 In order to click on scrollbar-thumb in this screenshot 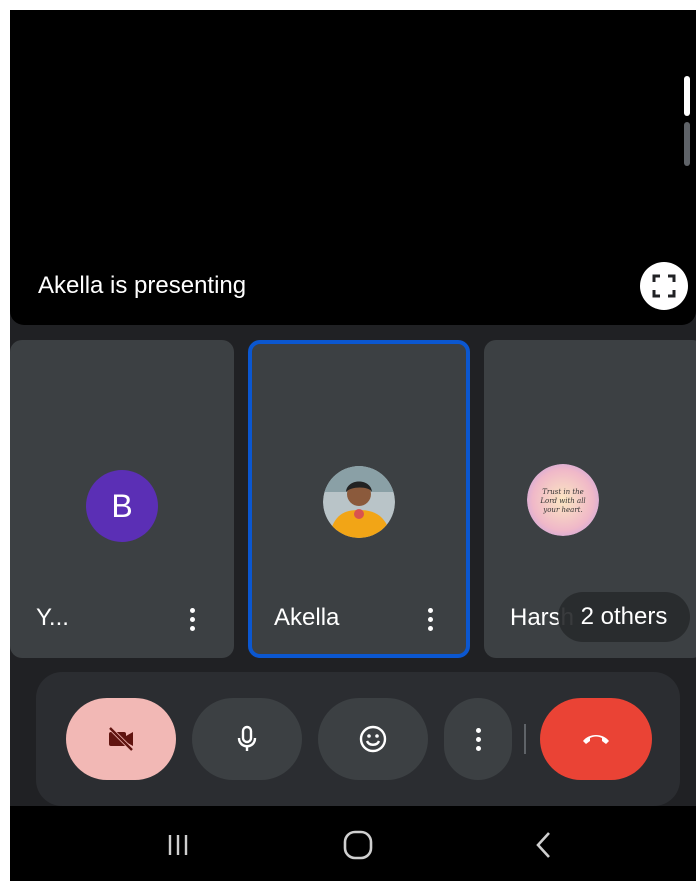, I will do `click(687, 96)`.